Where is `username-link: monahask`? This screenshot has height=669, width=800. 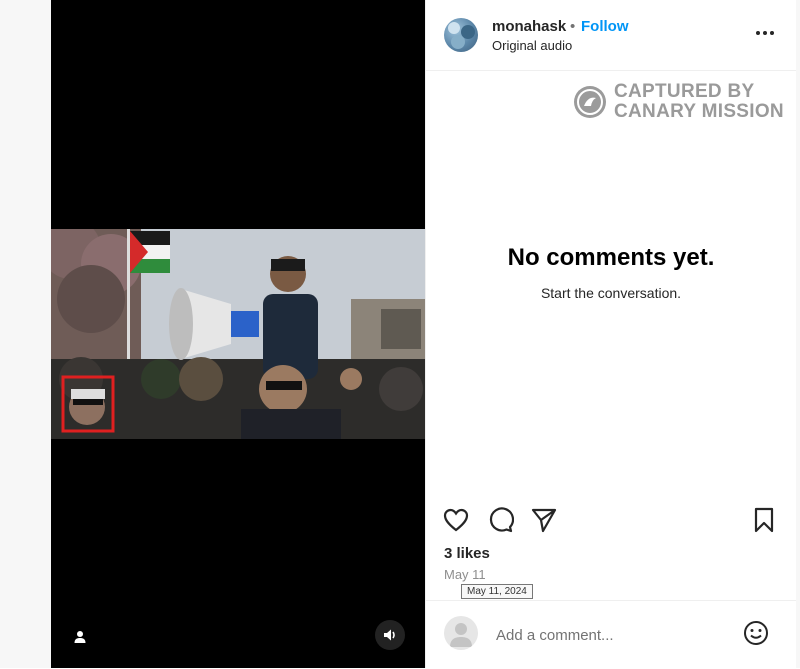
username-link: monahask is located at coordinates (529, 26).